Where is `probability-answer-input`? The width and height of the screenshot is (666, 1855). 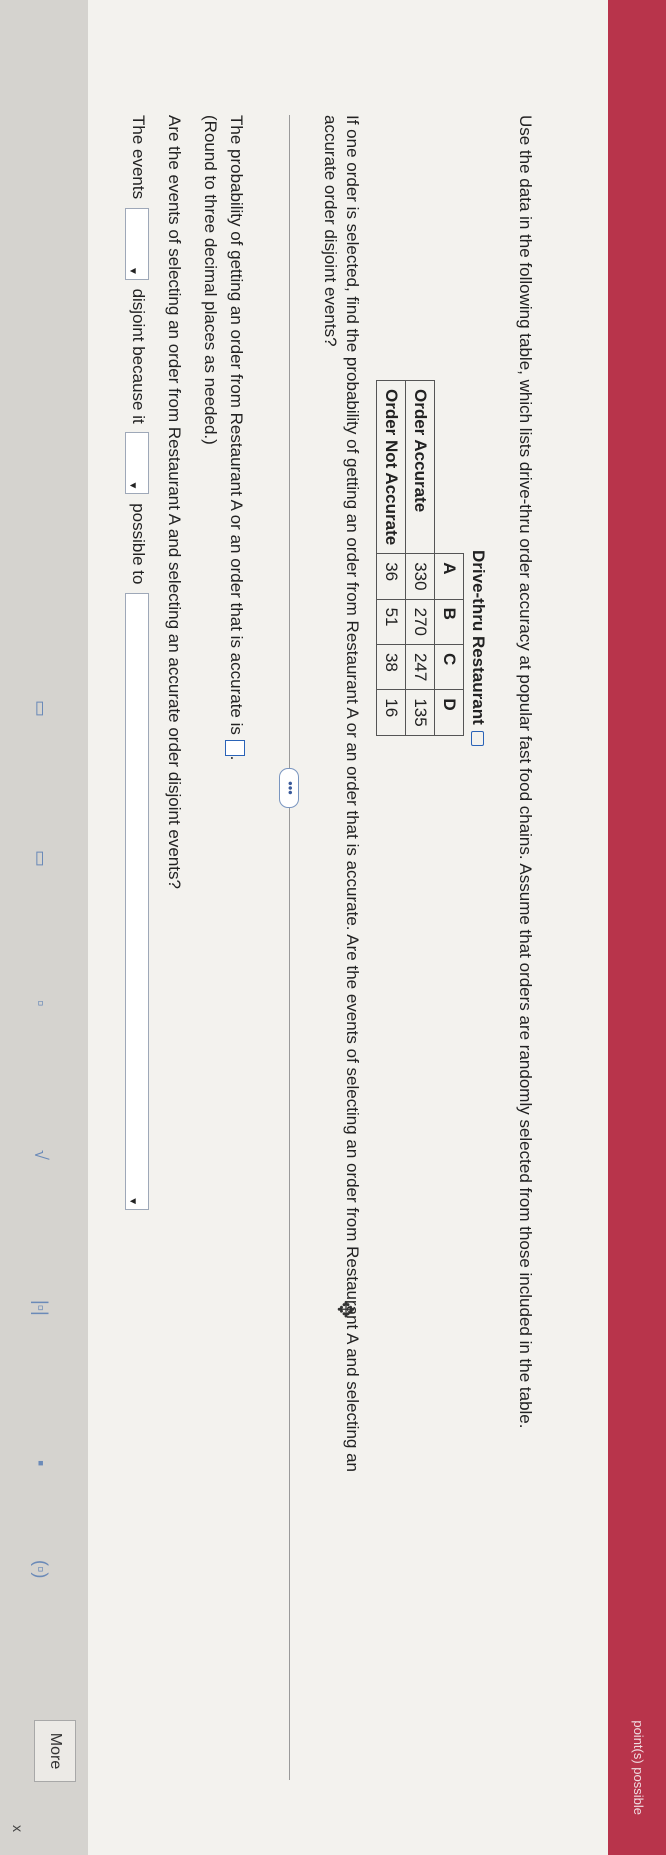 probability-answer-input is located at coordinates (235, 747).